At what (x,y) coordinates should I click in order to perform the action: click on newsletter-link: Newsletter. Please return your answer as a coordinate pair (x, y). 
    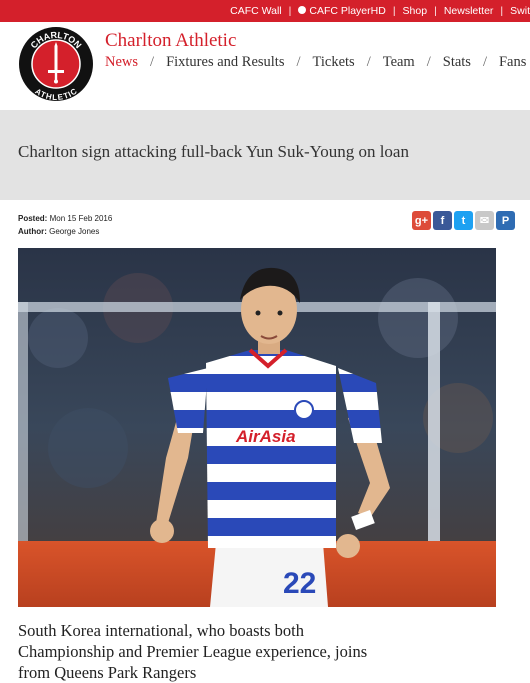
    Looking at the image, I should click on (469, 11).